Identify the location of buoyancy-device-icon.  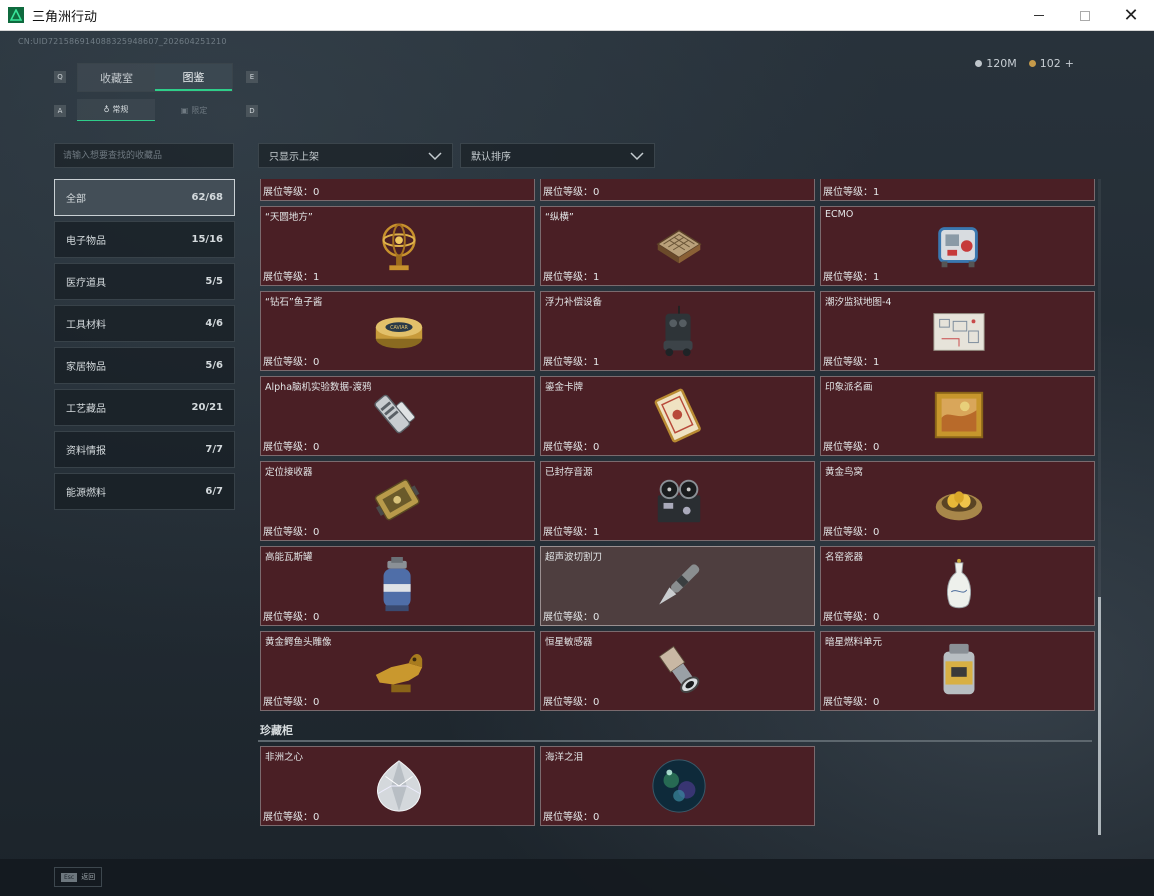
(678, 331).